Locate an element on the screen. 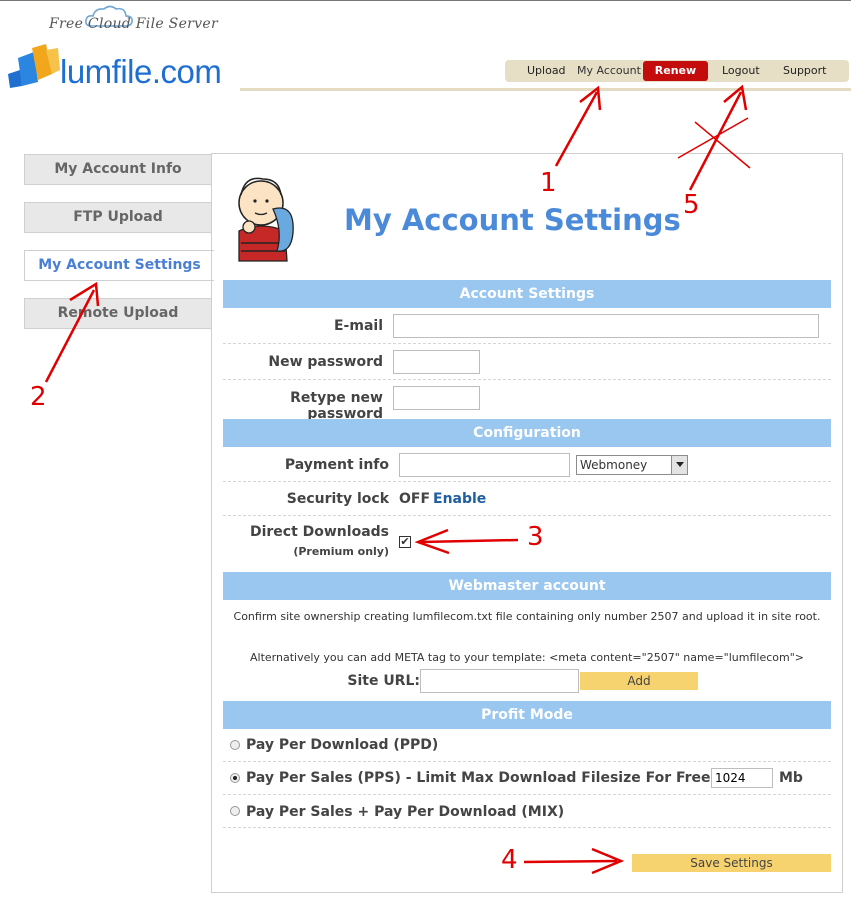 This screenshot has width=851, height=897. nav-logout-link: Logout is located at coordinates (741, 71).